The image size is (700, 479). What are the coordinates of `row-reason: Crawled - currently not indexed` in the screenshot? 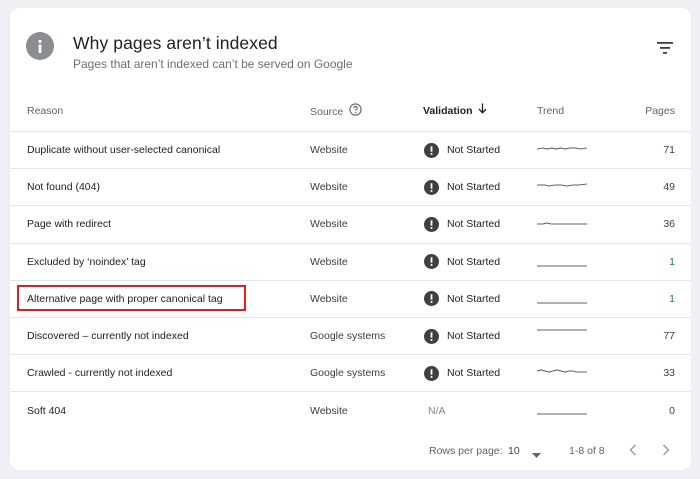 It's located at (100, 373).